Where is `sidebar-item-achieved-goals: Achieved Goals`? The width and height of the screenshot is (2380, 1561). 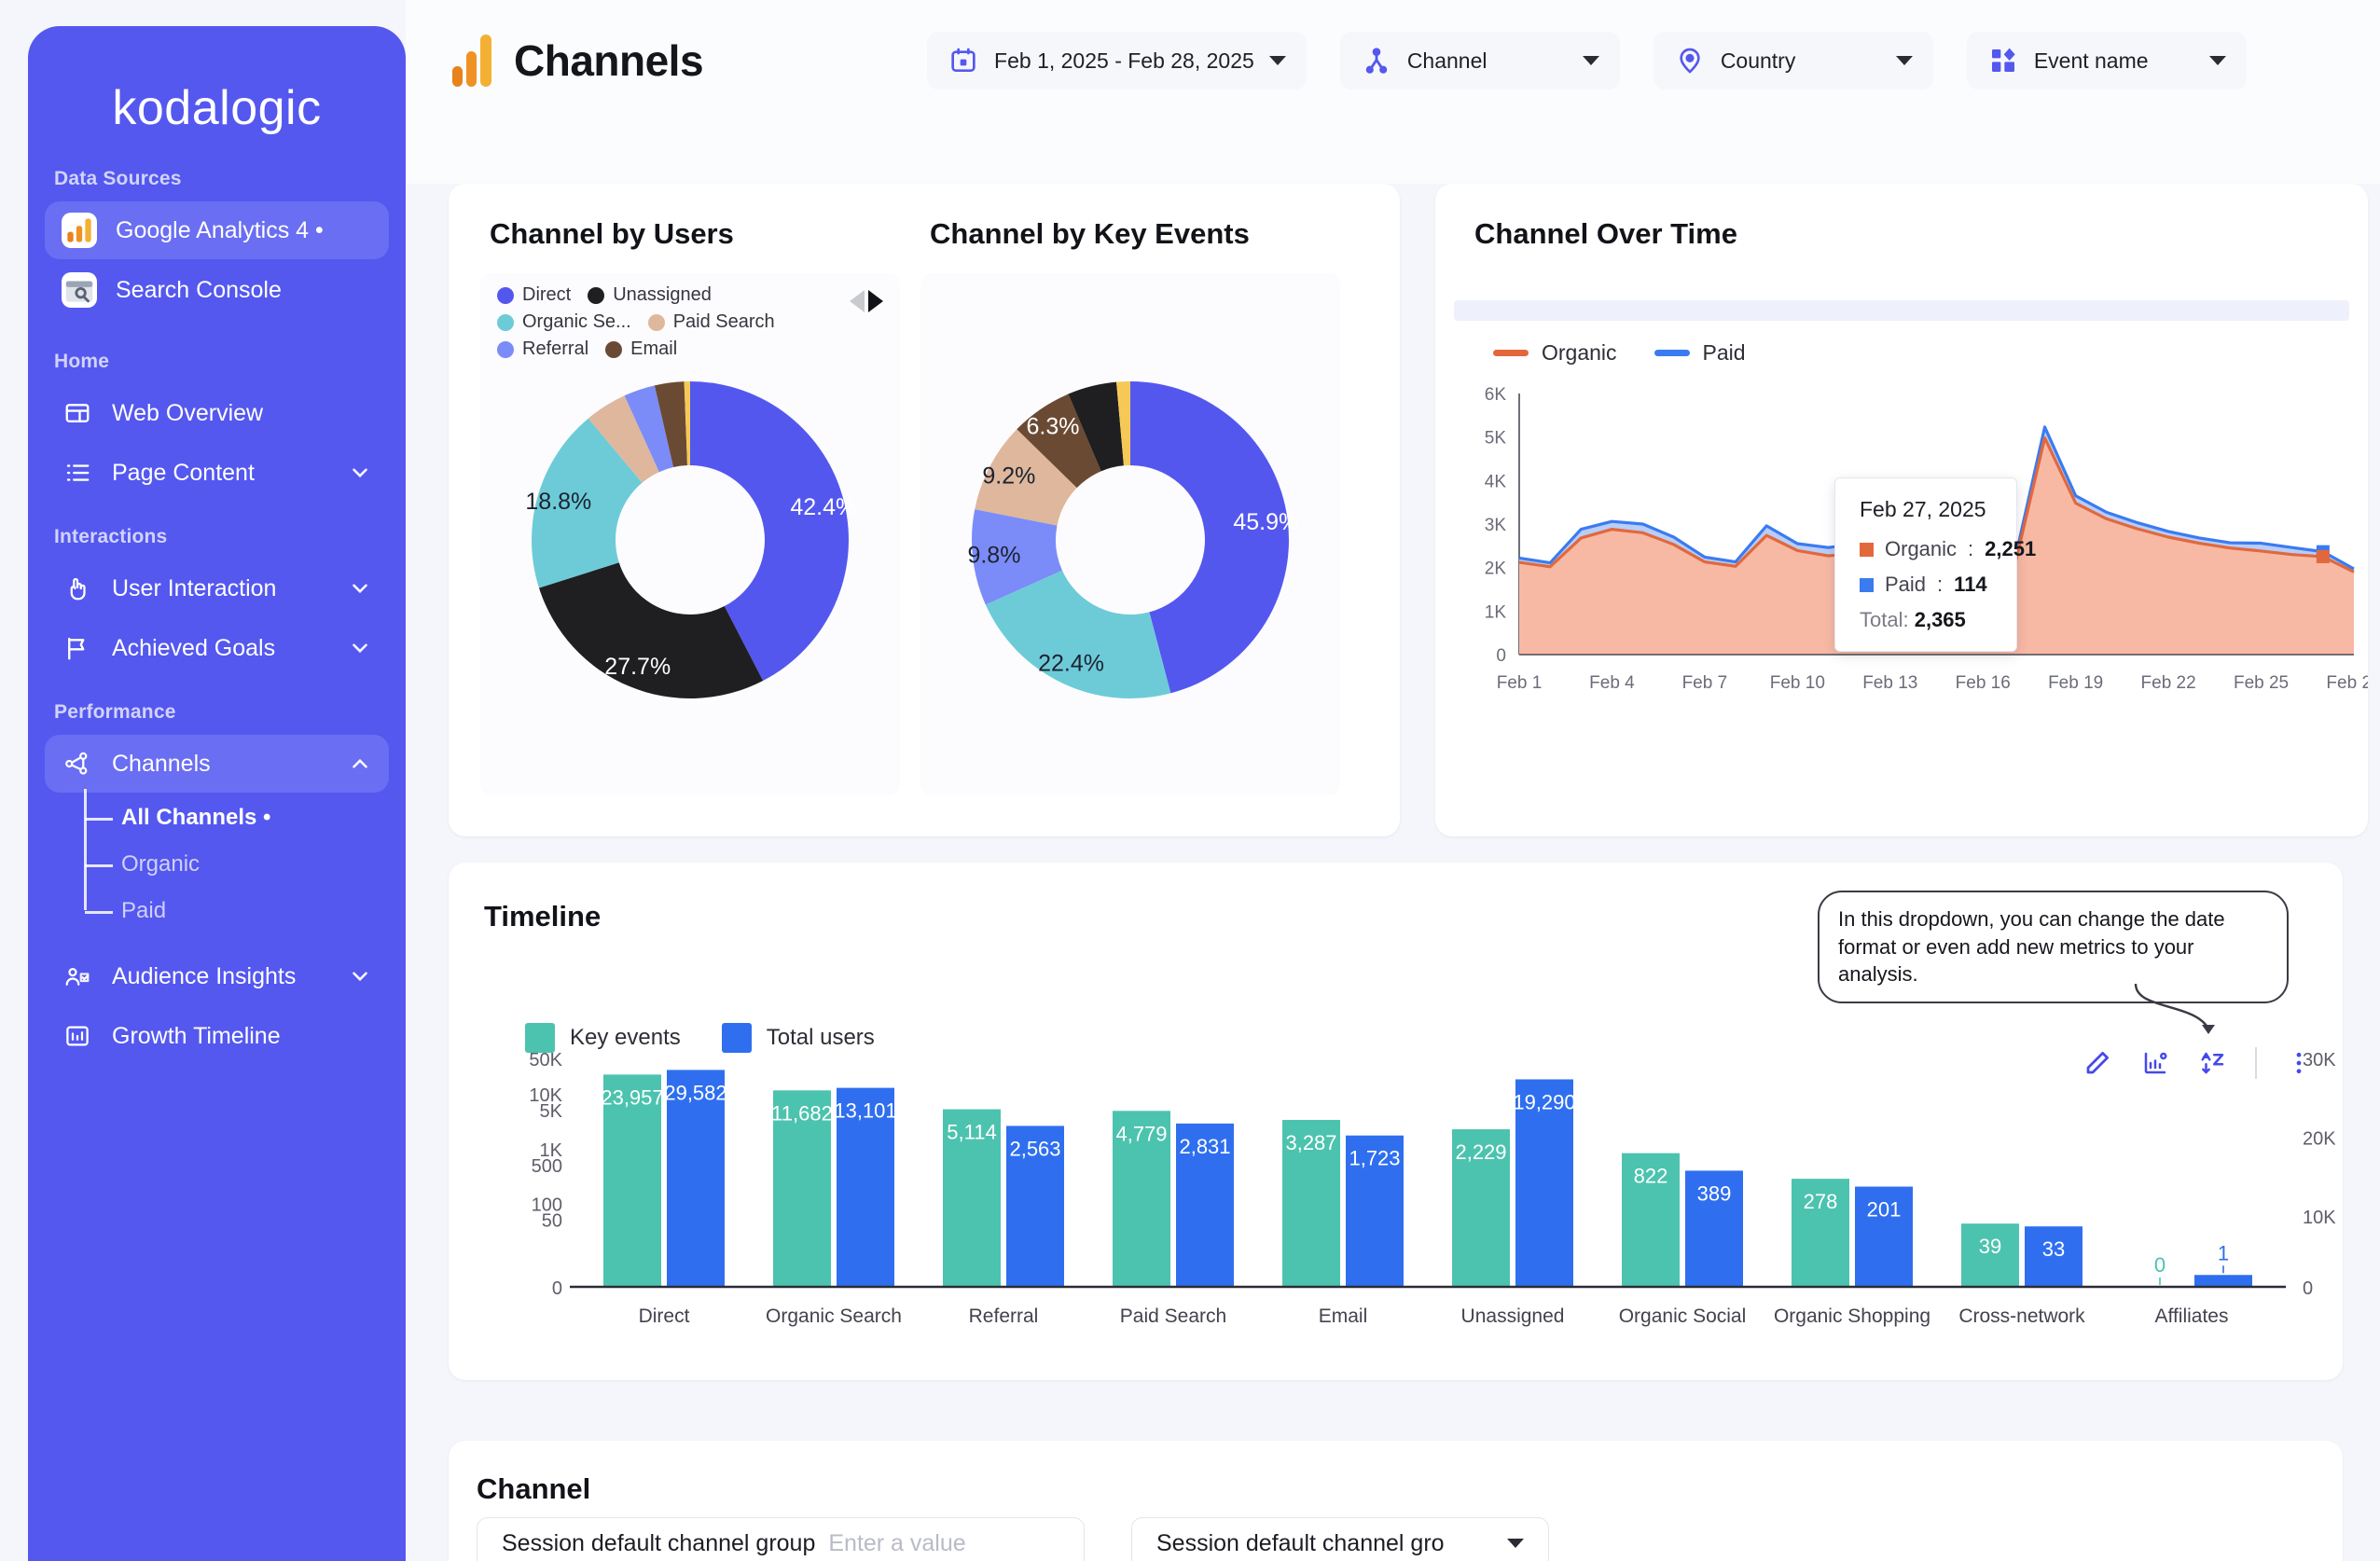
sidebar-item-achieved-goals: Achieved Goals is located at coordinates (217, 648).